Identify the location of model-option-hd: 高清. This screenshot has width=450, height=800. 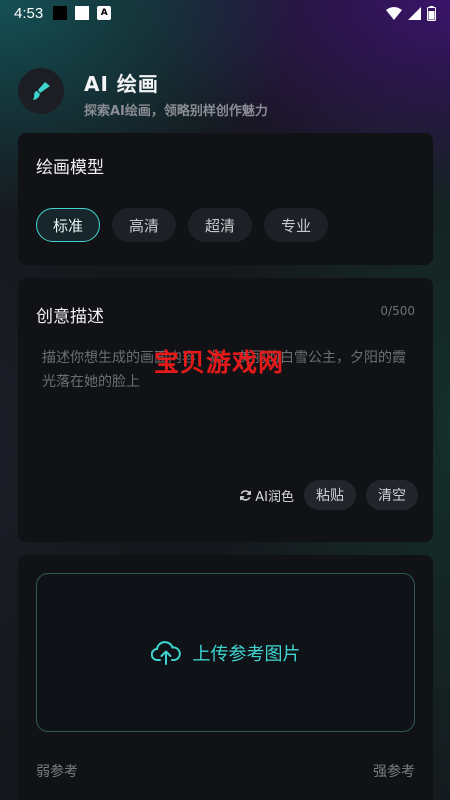
(144, 225).